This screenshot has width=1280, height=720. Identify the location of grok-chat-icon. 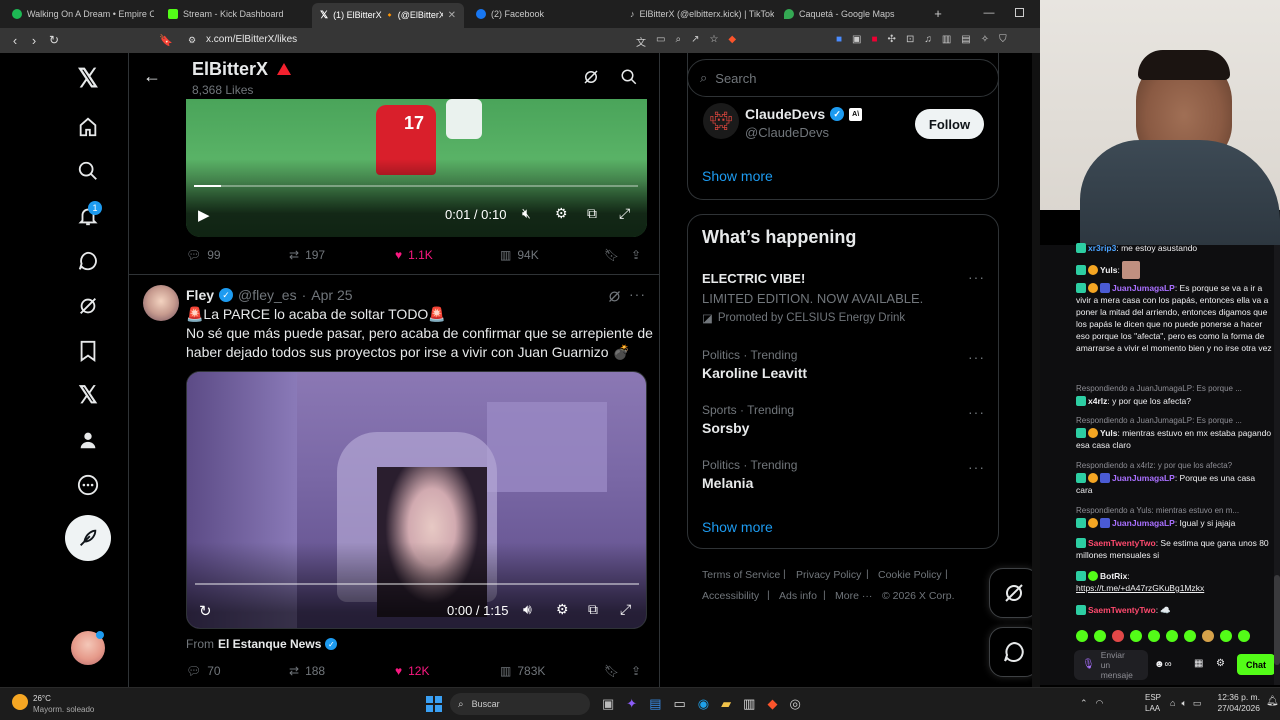
(88, 261).